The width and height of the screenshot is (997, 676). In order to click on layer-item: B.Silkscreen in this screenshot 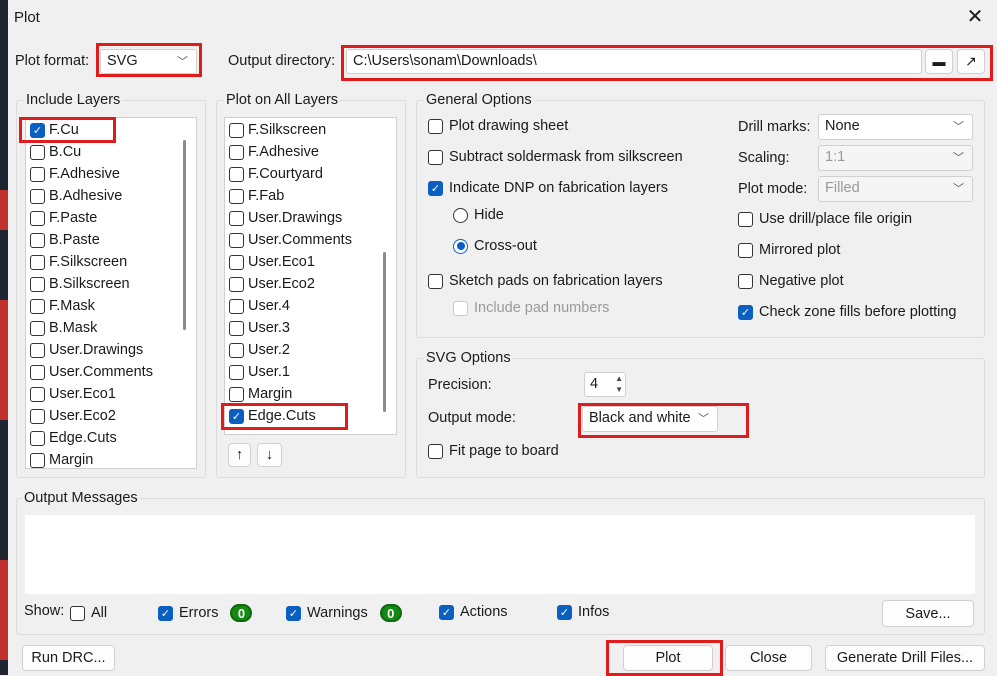, I will do `click(80, 284)`.